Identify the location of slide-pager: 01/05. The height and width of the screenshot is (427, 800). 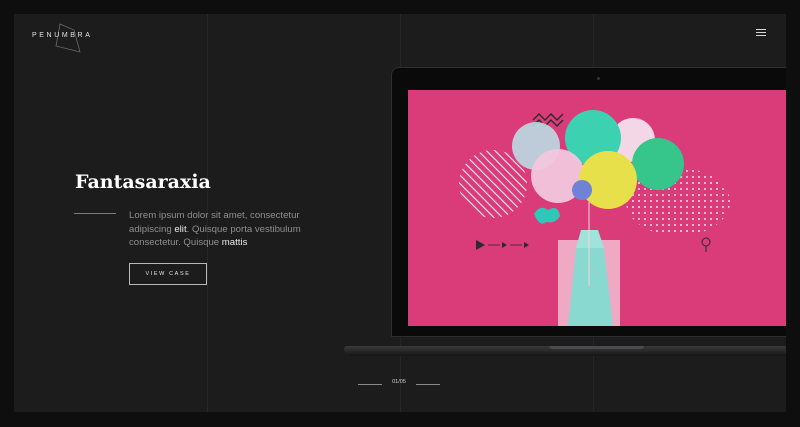
(399, 384).